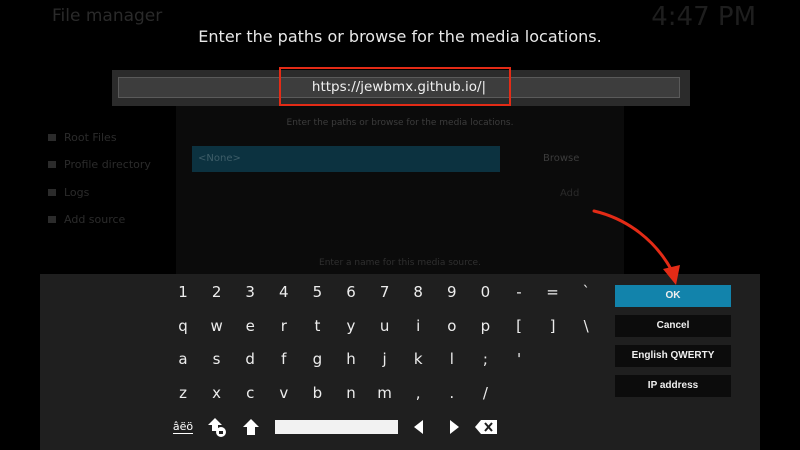 This screenshot has width=800, height=450. I want to click on key: s, so click(217, 359).